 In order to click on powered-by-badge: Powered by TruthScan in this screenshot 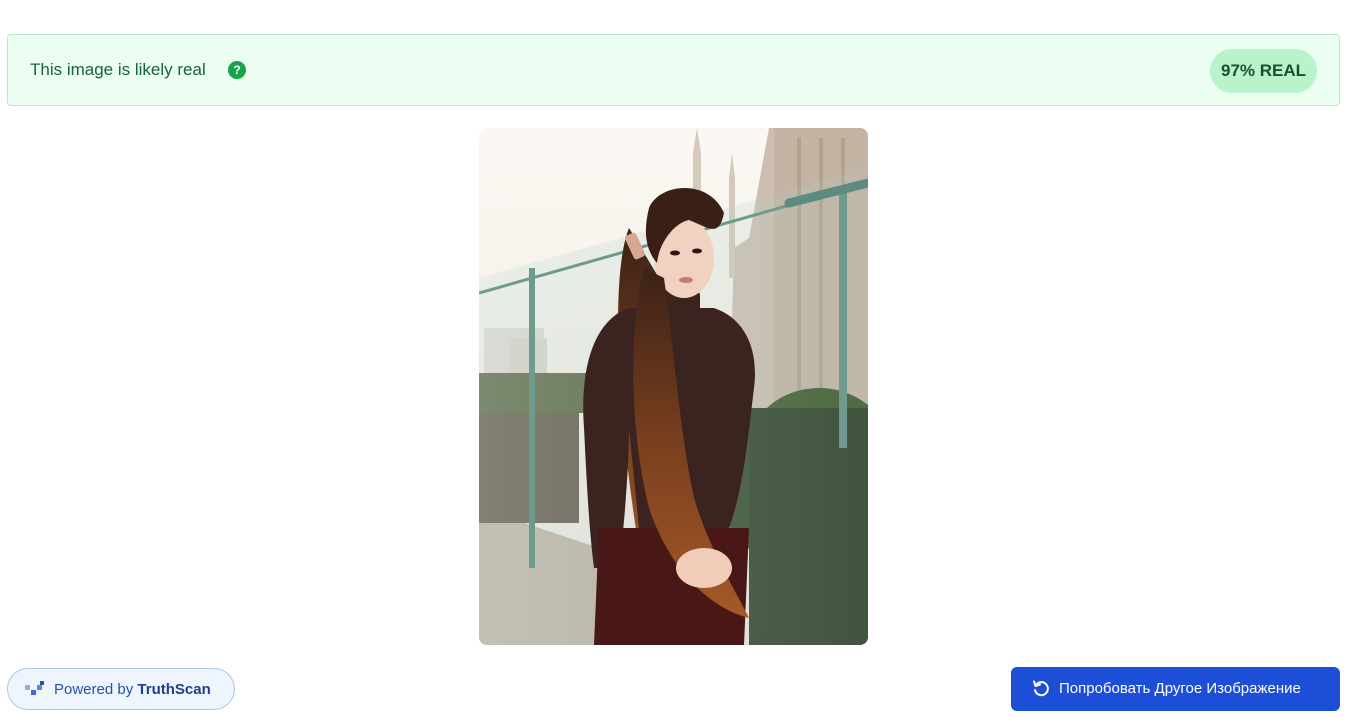, I will do `click(121, 689)`.